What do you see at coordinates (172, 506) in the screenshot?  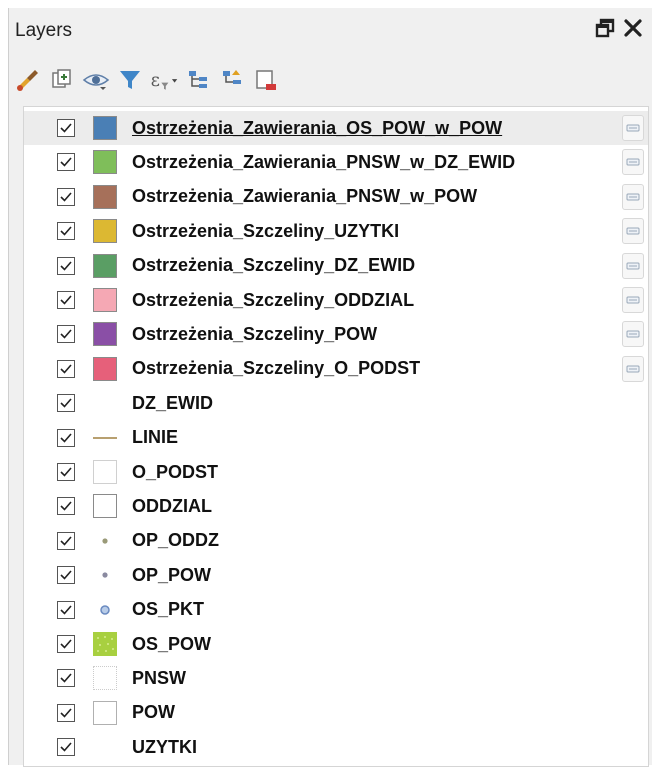 I see `layer-name: ODDZIAL` at bounding box center [172, 506].